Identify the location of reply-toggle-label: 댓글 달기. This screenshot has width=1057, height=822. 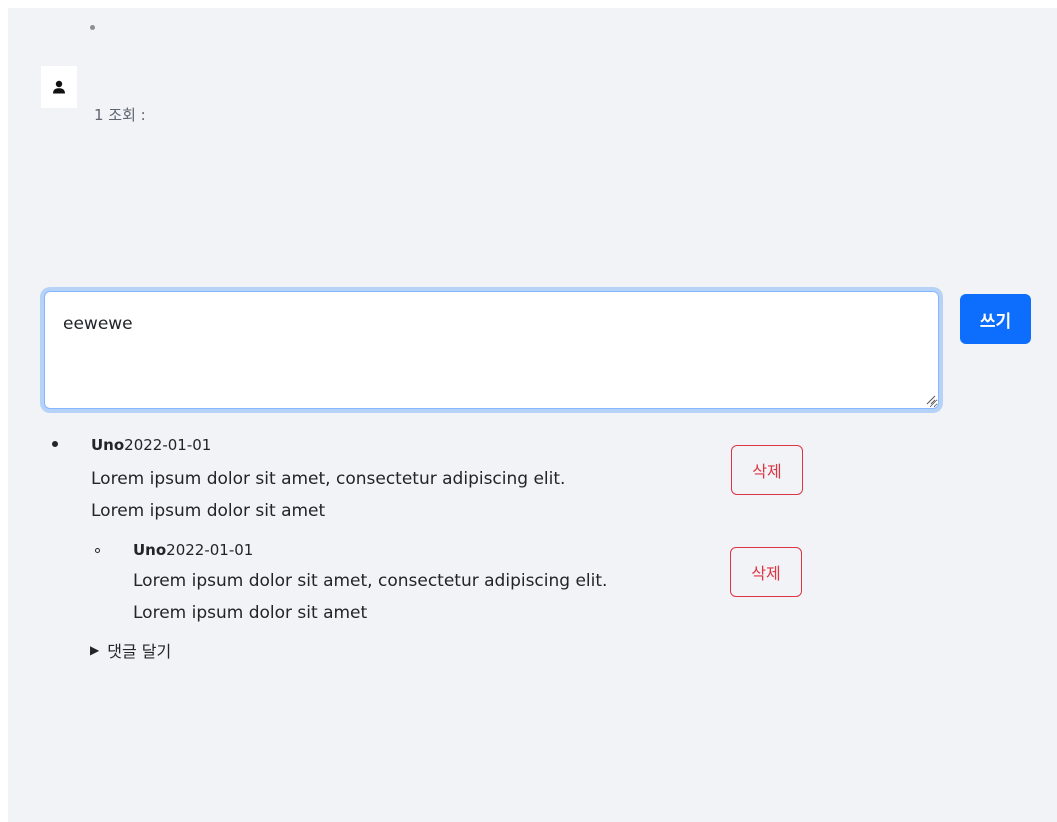
(139, 651).